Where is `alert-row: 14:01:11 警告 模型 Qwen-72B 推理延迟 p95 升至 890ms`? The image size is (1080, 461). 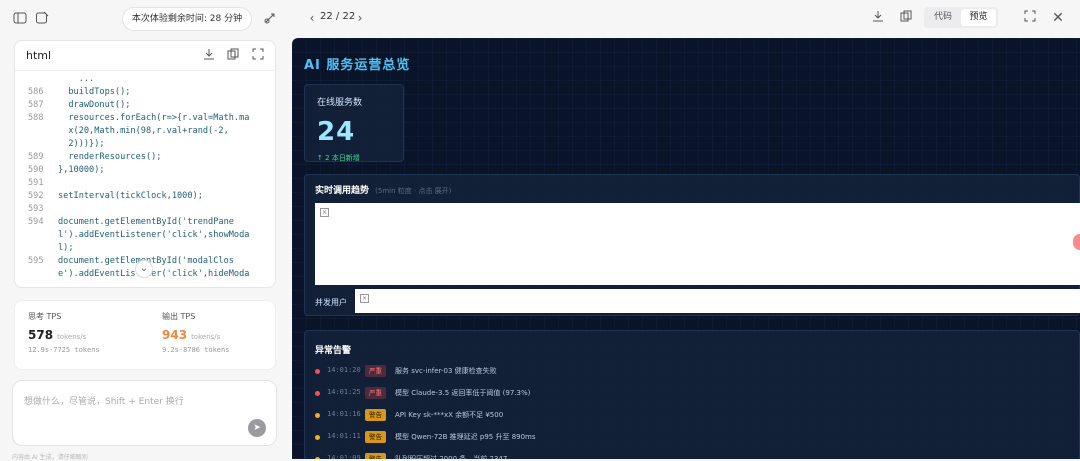 alert-row: 14:01:11 警告 模型 Qwen-72B 推理延迟 p95 升至 890ms is located at coordinates (685, 438).